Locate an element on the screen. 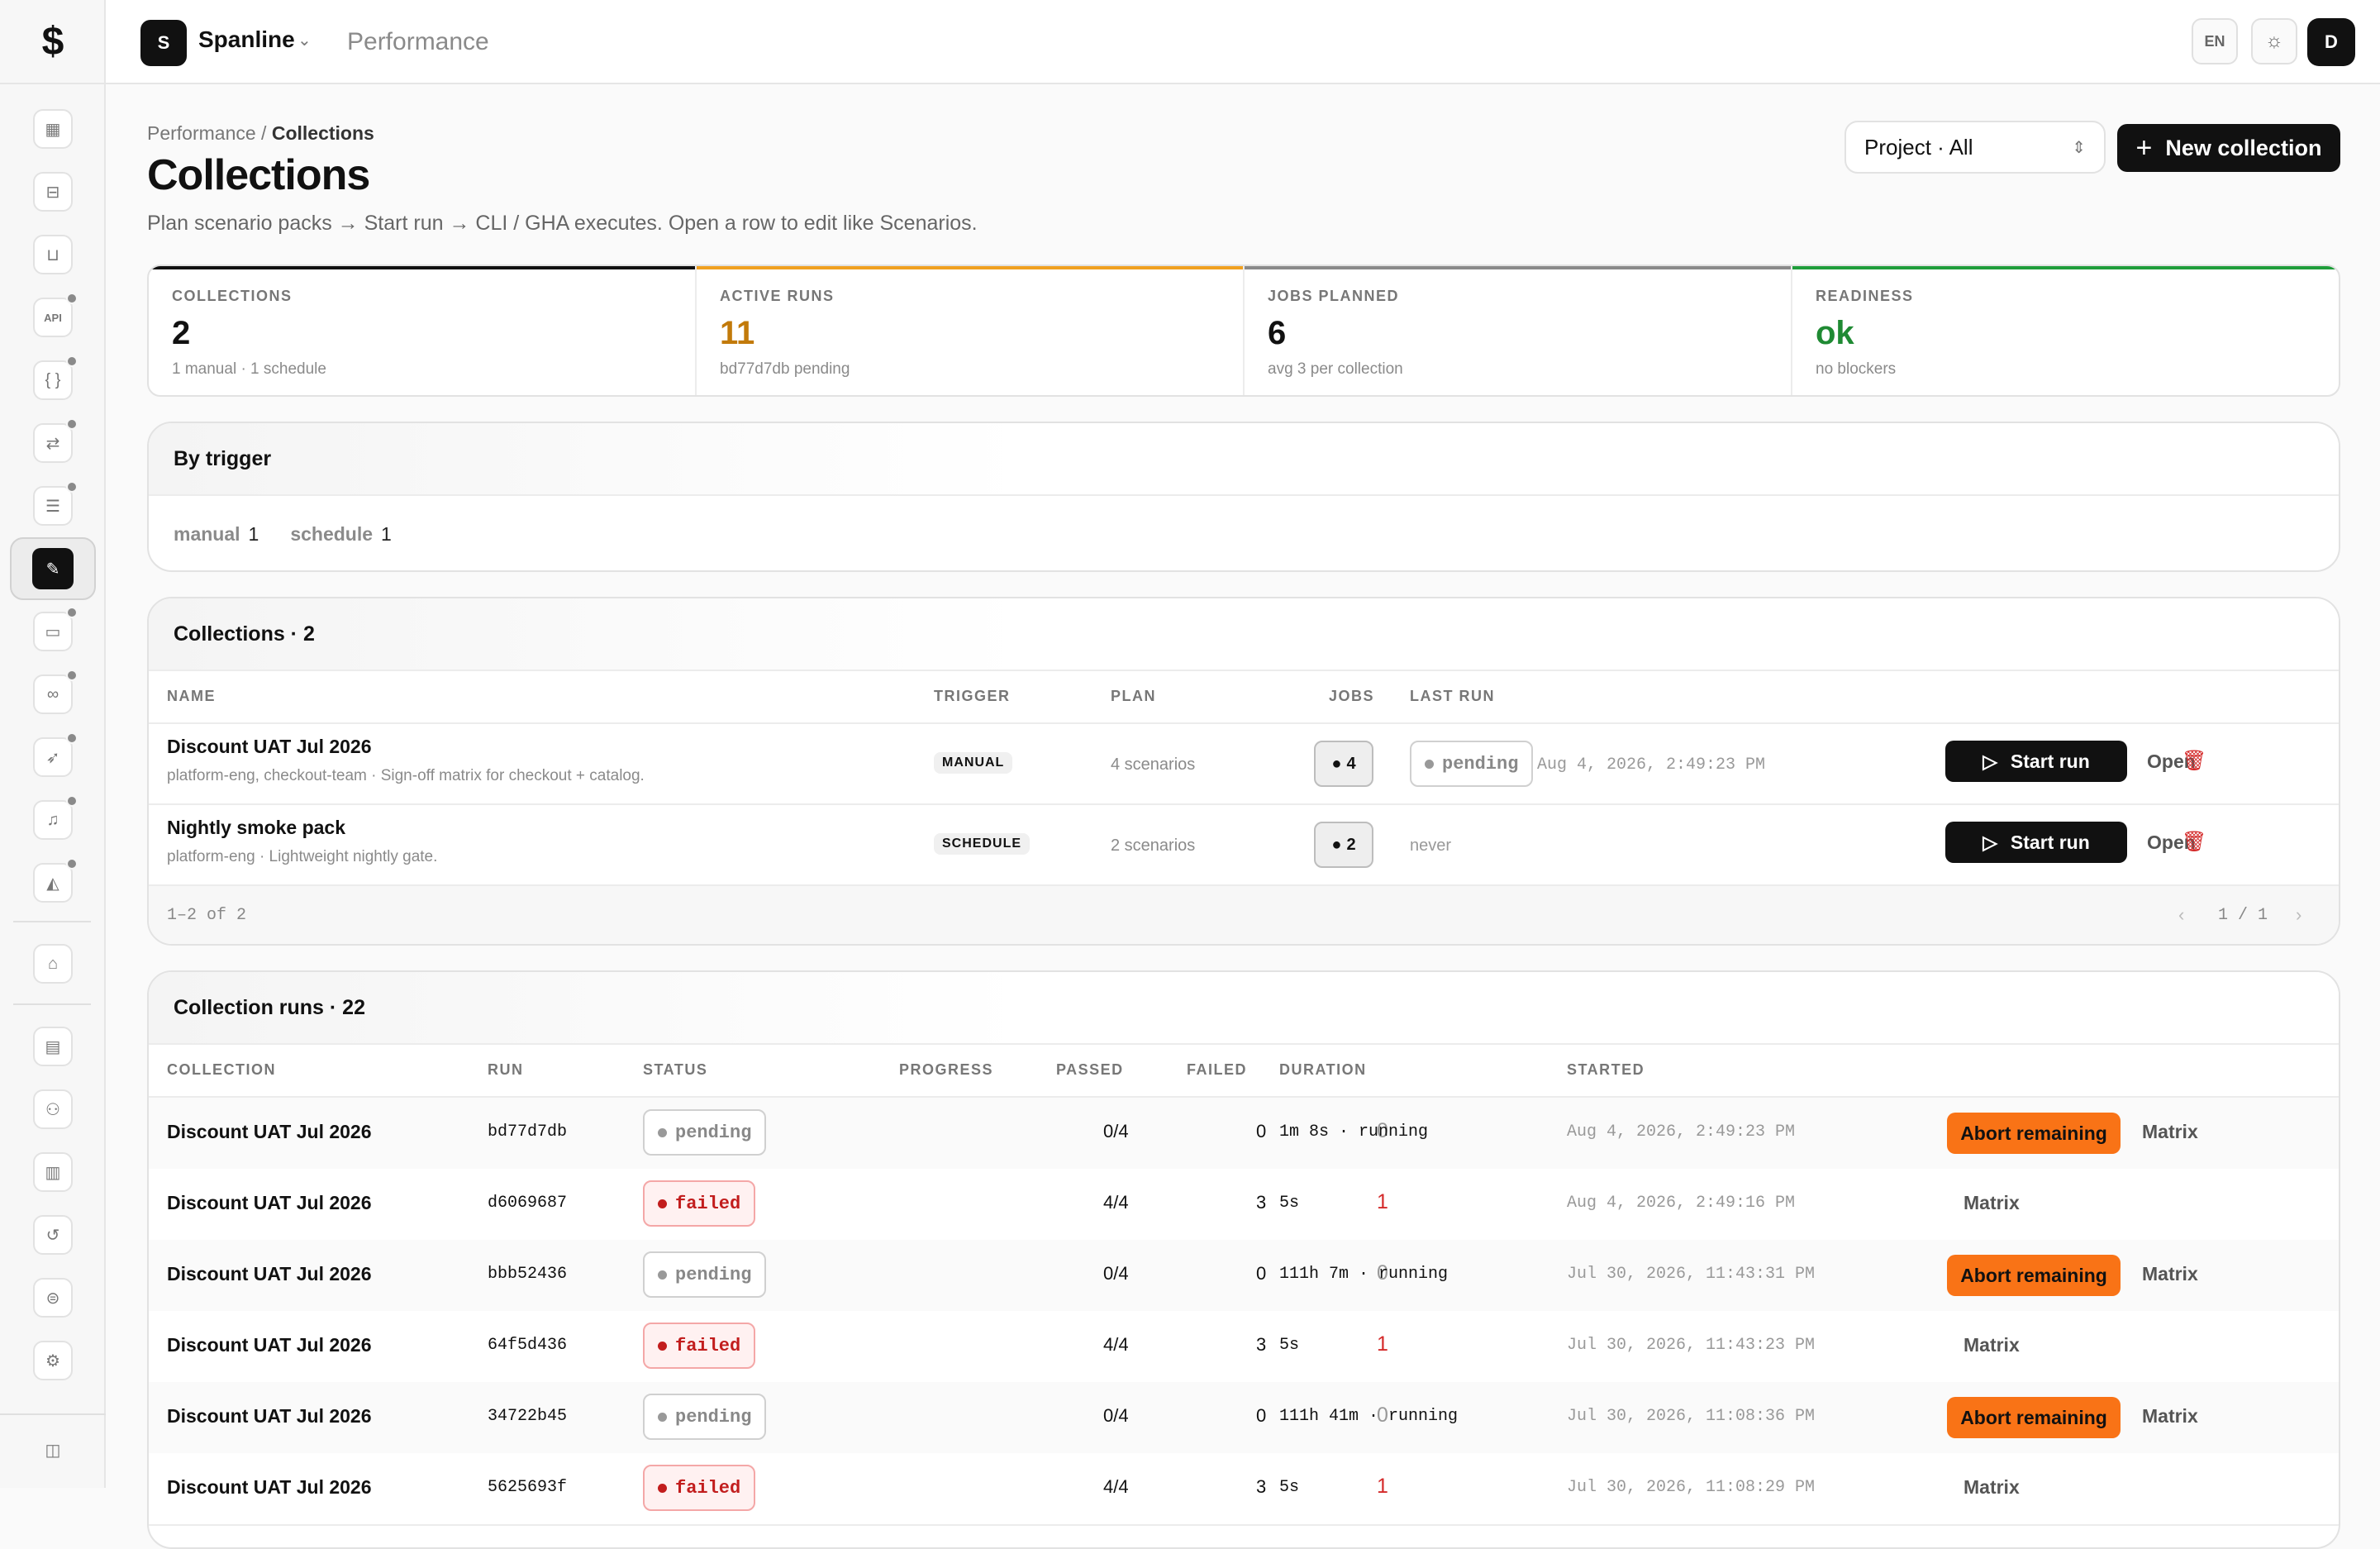 The width and height of the screenshot is (2380, 1549). col-header-plan: PLAN is located at coordinates (1133, 696).